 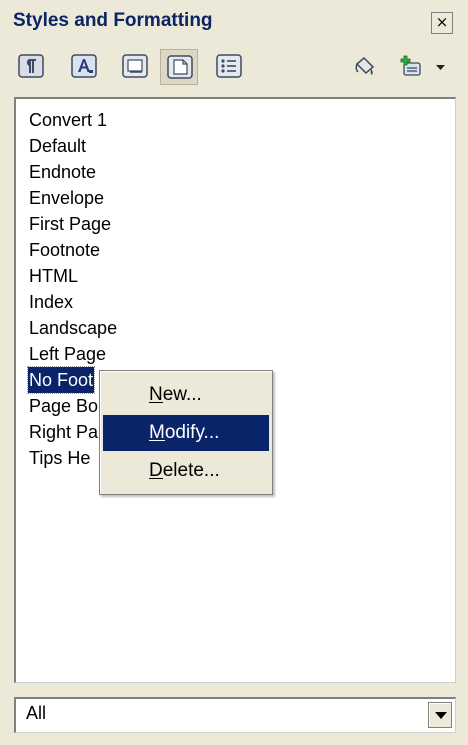 I want to click on paragraph-styles-icon, so click(x=31, y=66).